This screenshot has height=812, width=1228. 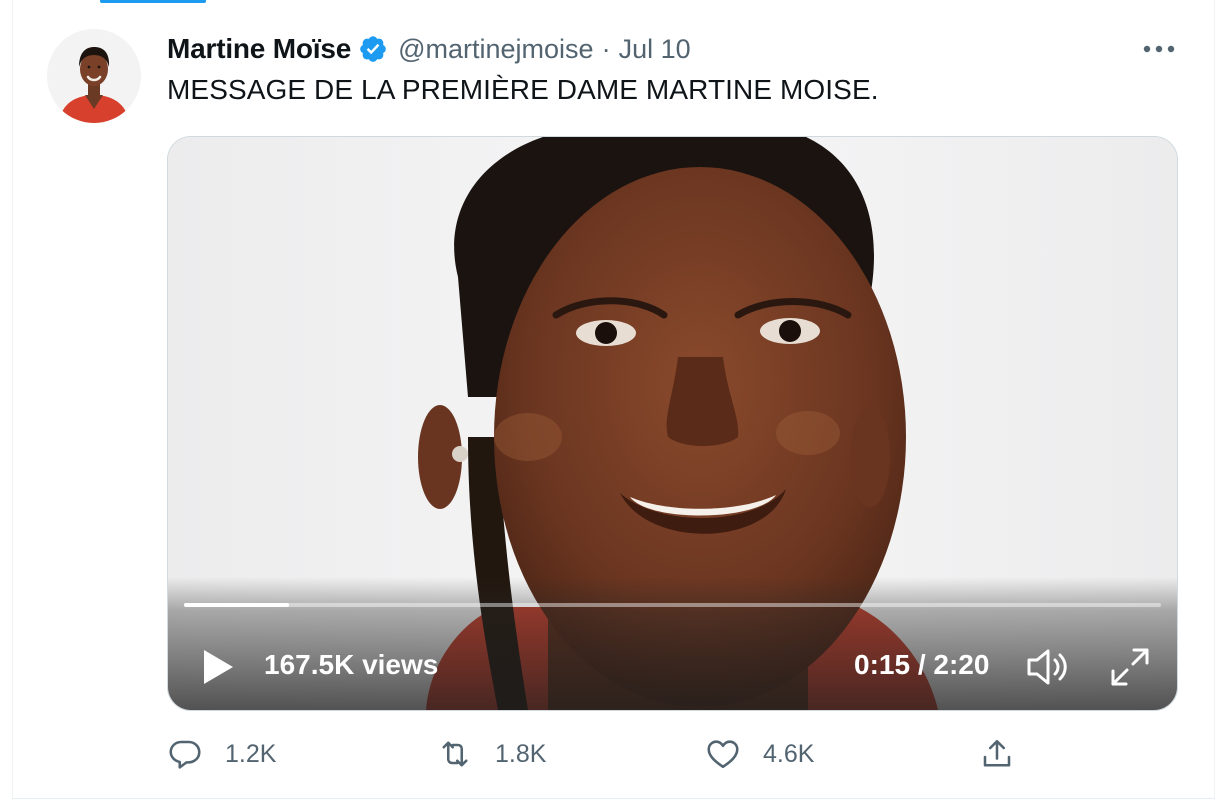 What do you see at coordinates (221, 754) in the screenshot?
I see `reply-button: 1.2K` at bounding box center [221, 754].